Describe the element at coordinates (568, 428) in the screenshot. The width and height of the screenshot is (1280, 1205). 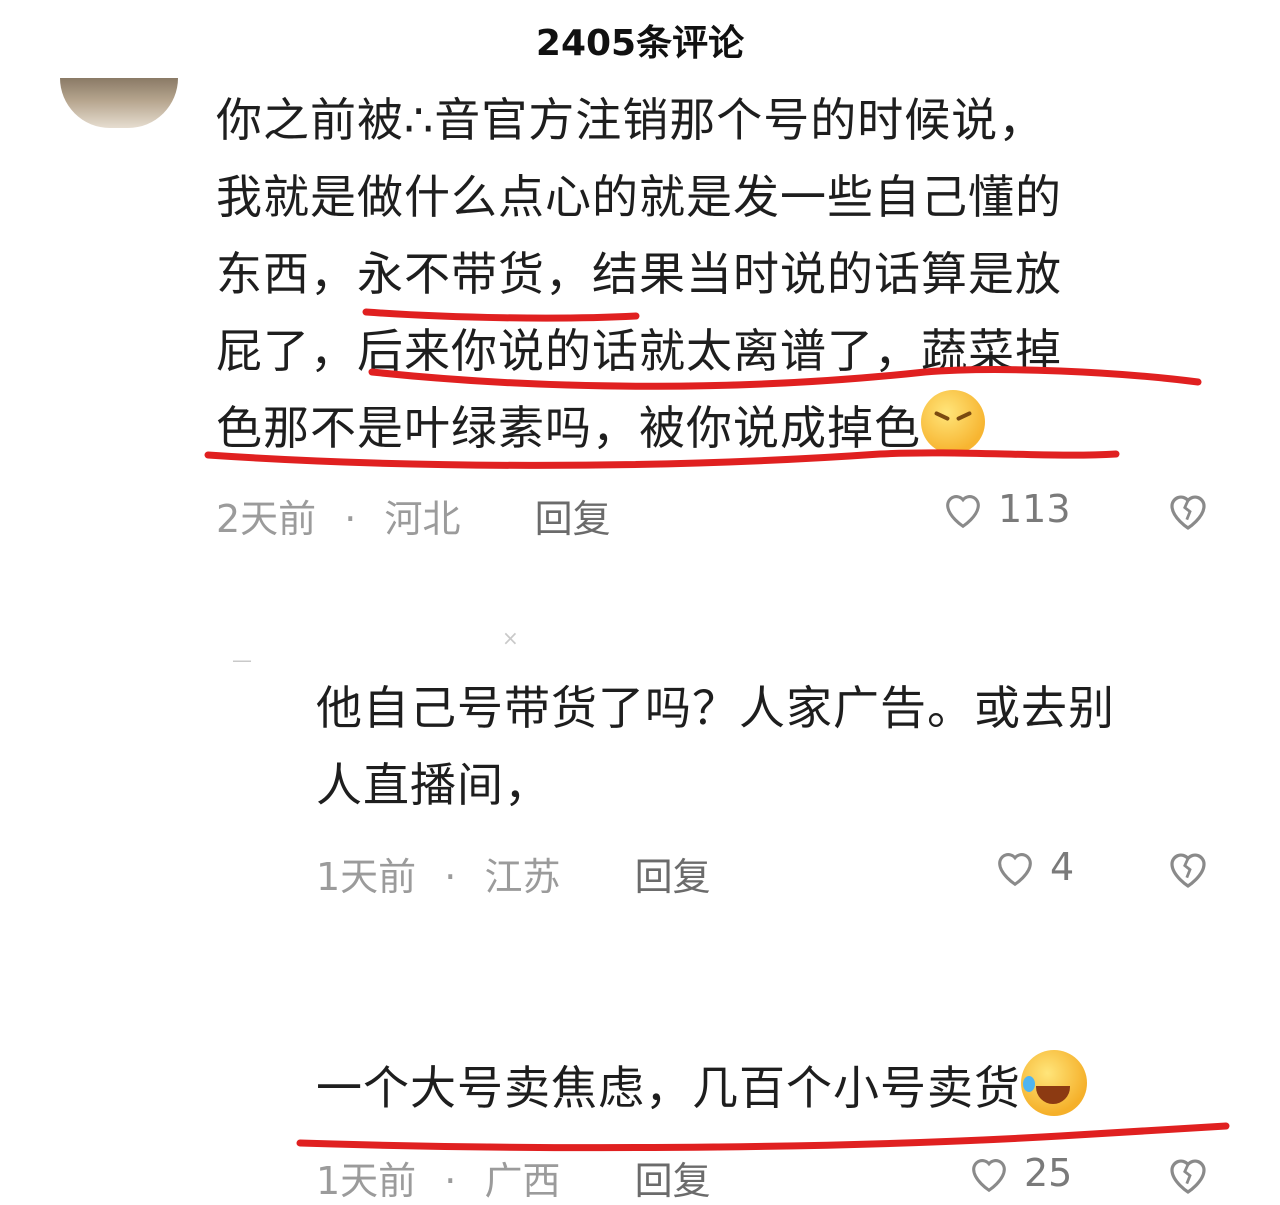
I see `comment-line: 色那不是叶绿素吗，被你说成掉色` at that location.